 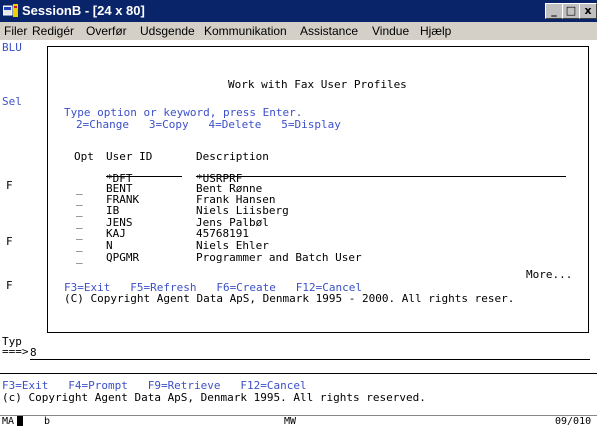 What do you see at coordinates (298, 422) in the screenshot?
I see `status-bar: MA b MW 09/010` at bounding box center [298, 422].